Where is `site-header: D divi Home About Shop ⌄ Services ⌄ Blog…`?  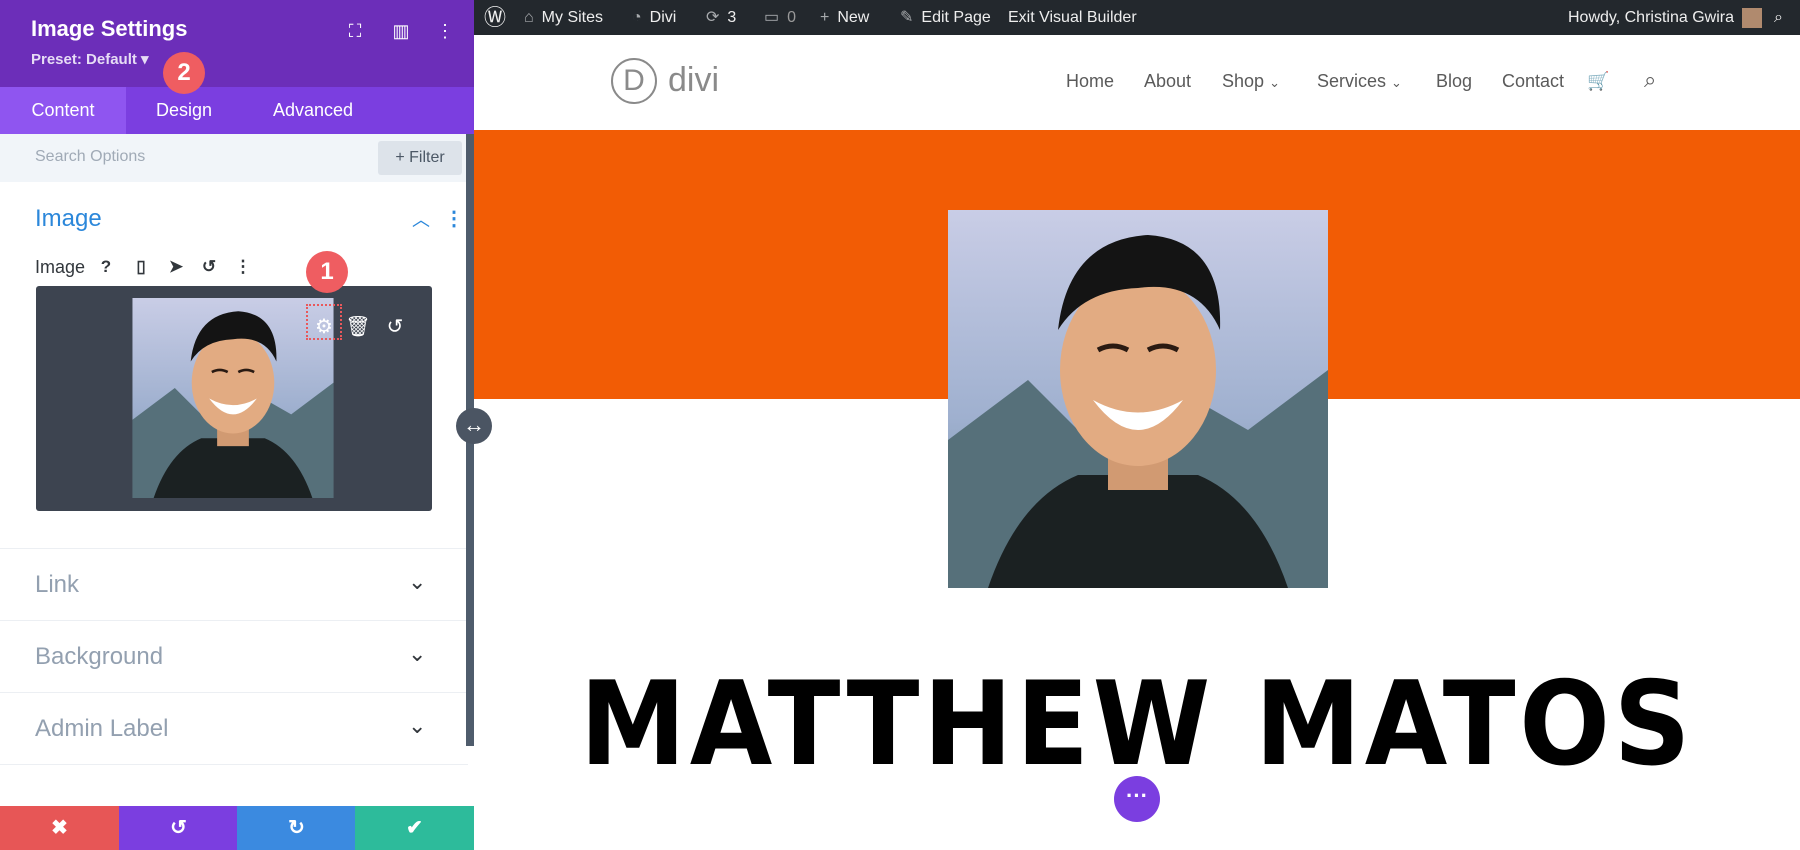
site-header: D divi Home About Shop ⌄ Services ⌄ Blog… is located at coordinates (1137, 82).